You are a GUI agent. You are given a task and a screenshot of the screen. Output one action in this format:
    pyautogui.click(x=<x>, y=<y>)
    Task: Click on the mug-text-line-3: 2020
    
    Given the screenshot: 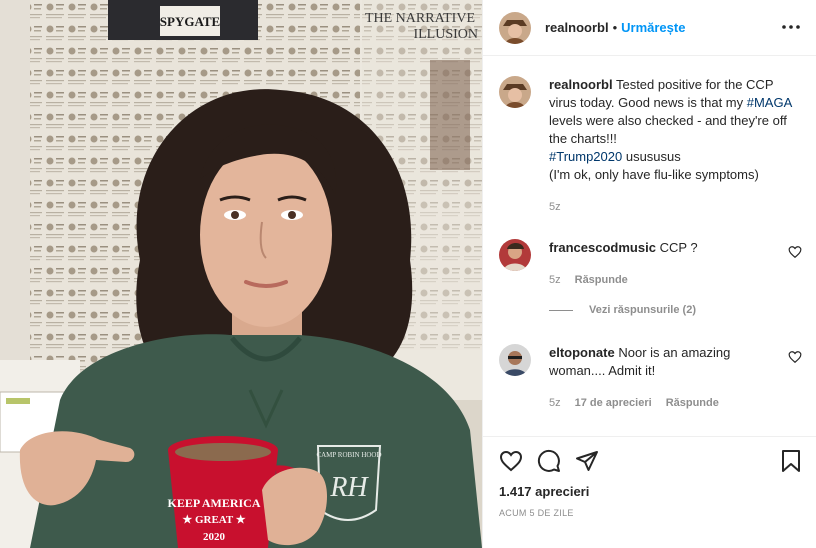 What is the action you would take?
    pyautogui.click(x=214, y=537)
    